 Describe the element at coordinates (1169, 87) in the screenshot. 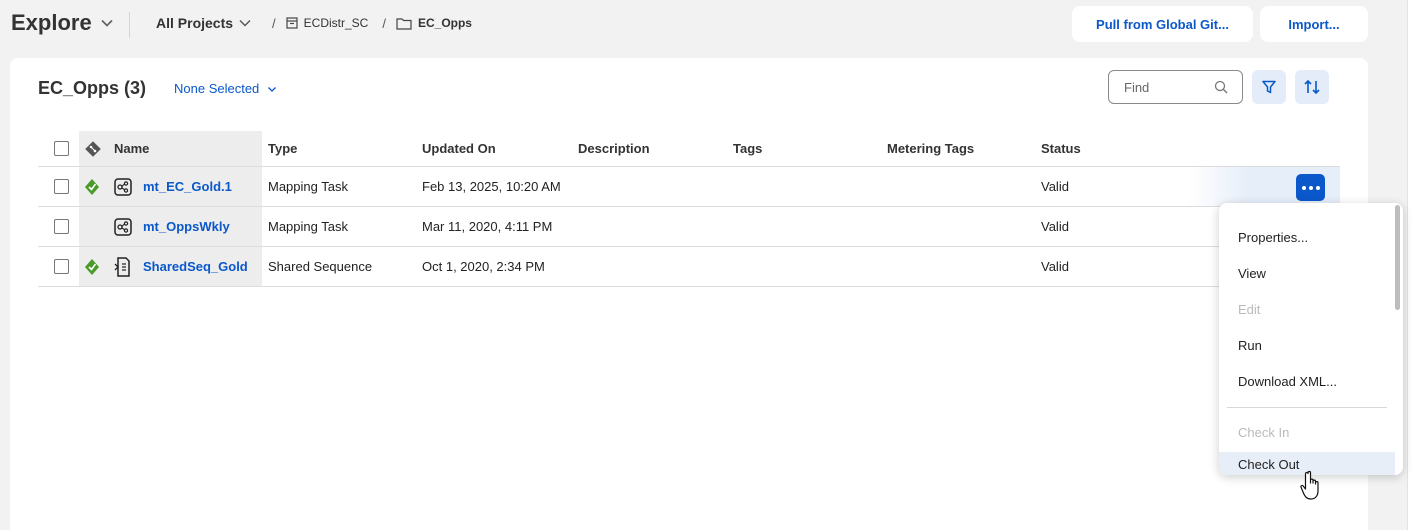

I see `find-input` at that location.